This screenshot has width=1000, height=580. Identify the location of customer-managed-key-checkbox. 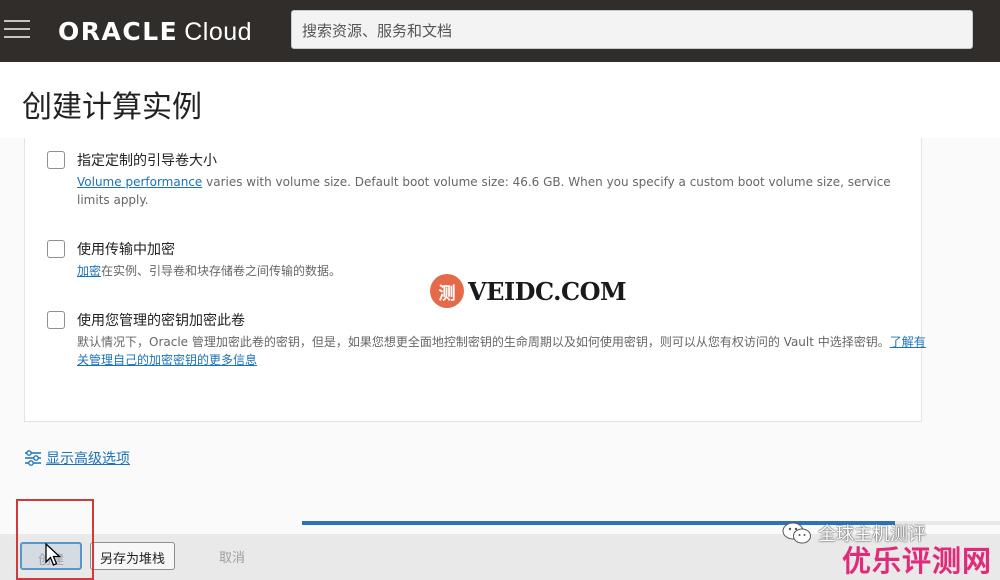
(56, 320).